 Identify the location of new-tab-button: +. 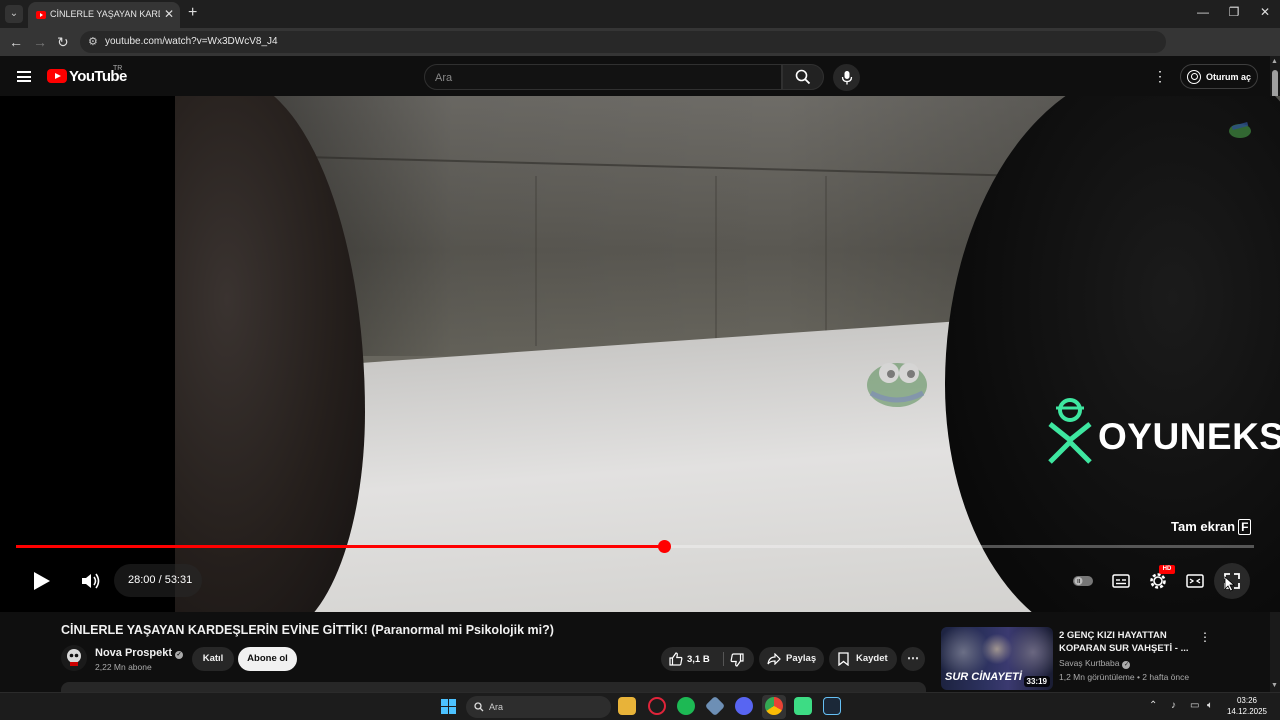
(192, 13).